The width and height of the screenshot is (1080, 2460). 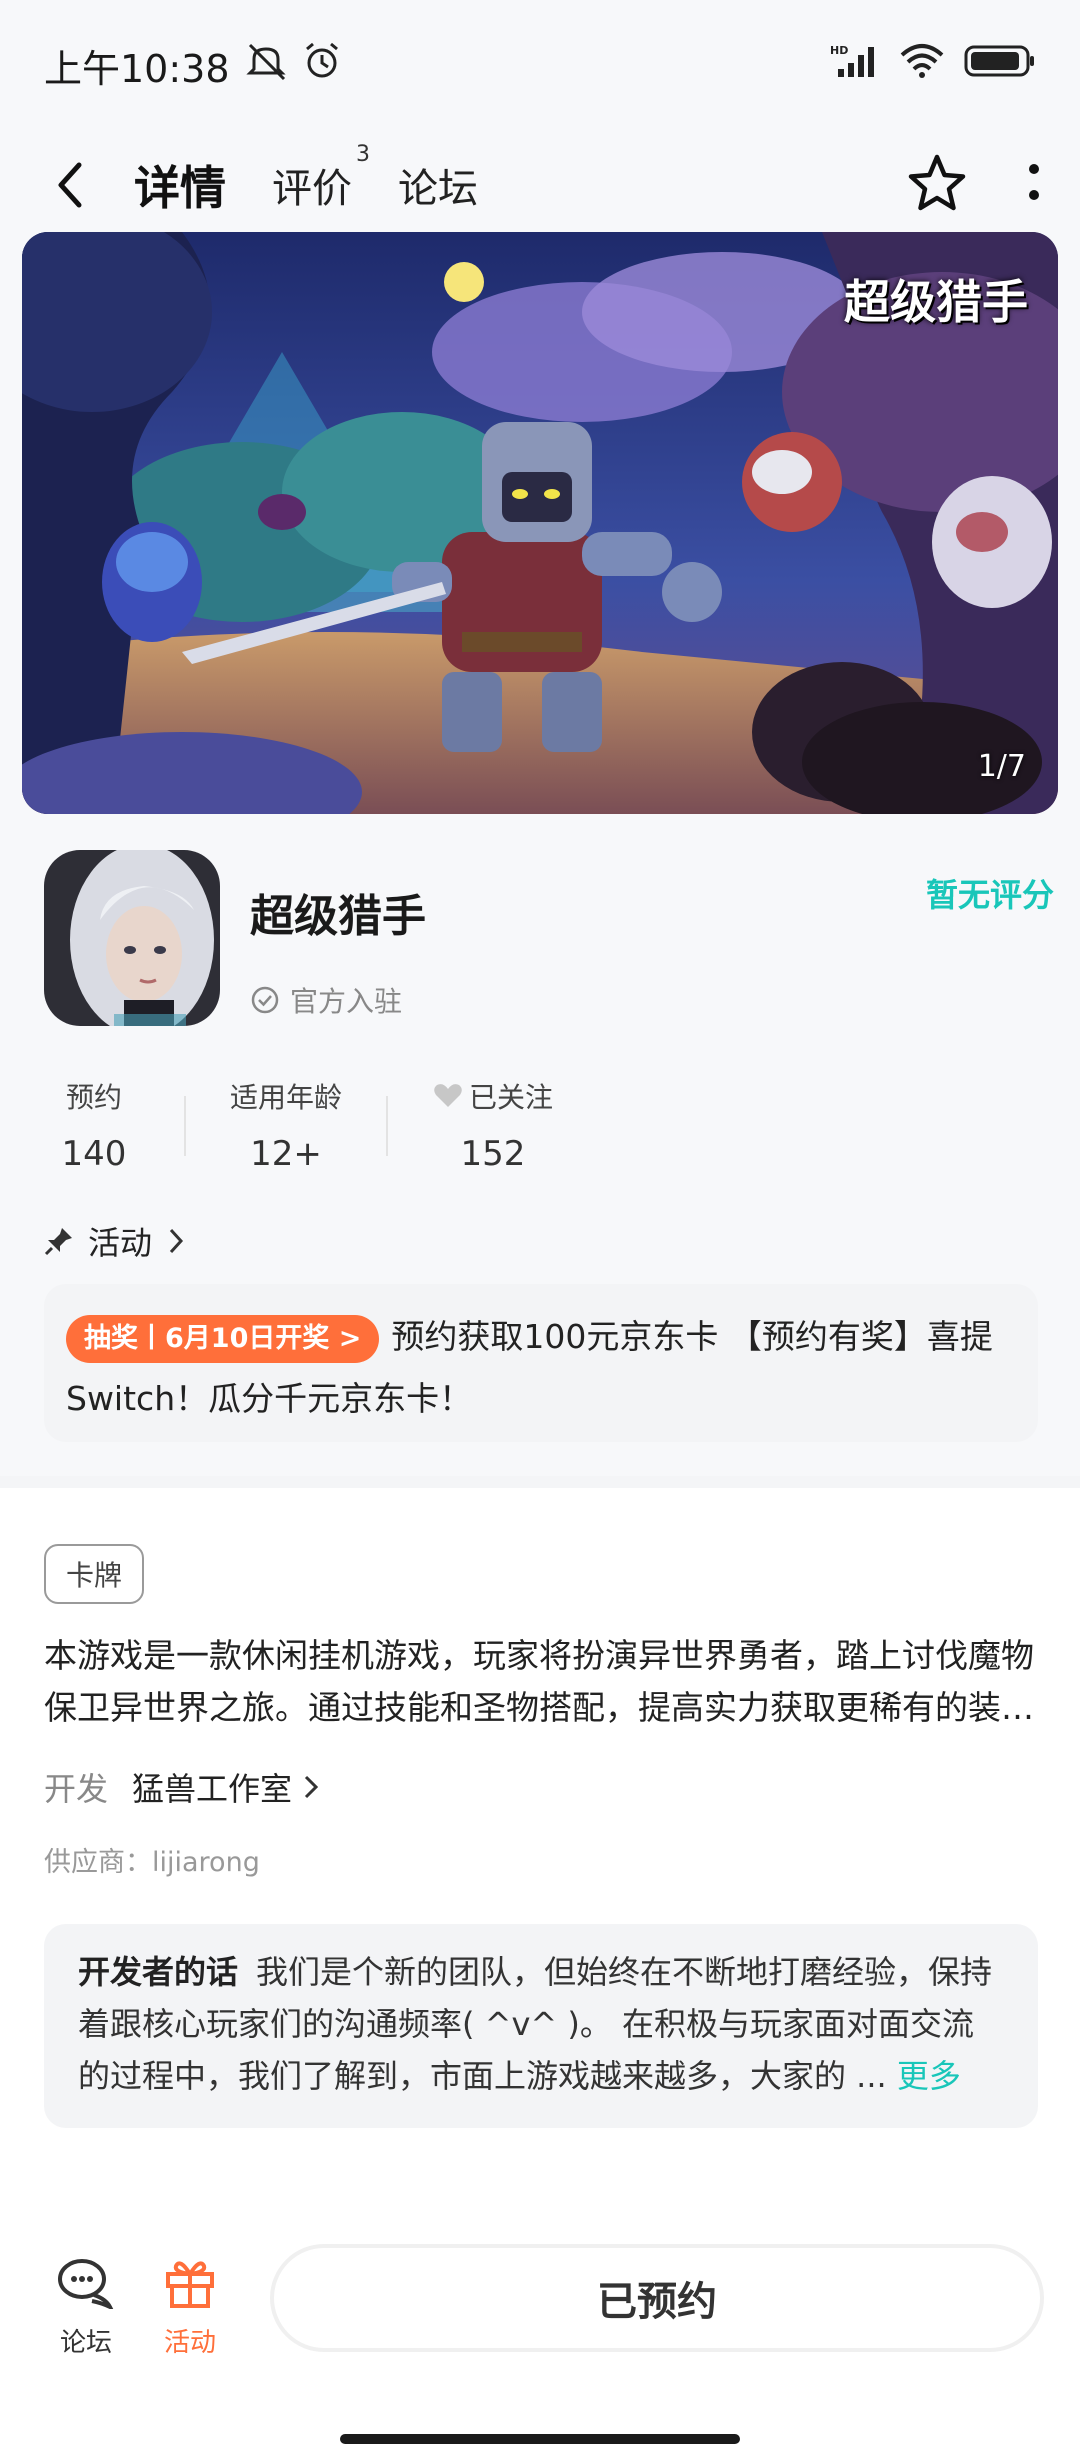 I want to click on home-indicator, so click(x=540, y=2439).